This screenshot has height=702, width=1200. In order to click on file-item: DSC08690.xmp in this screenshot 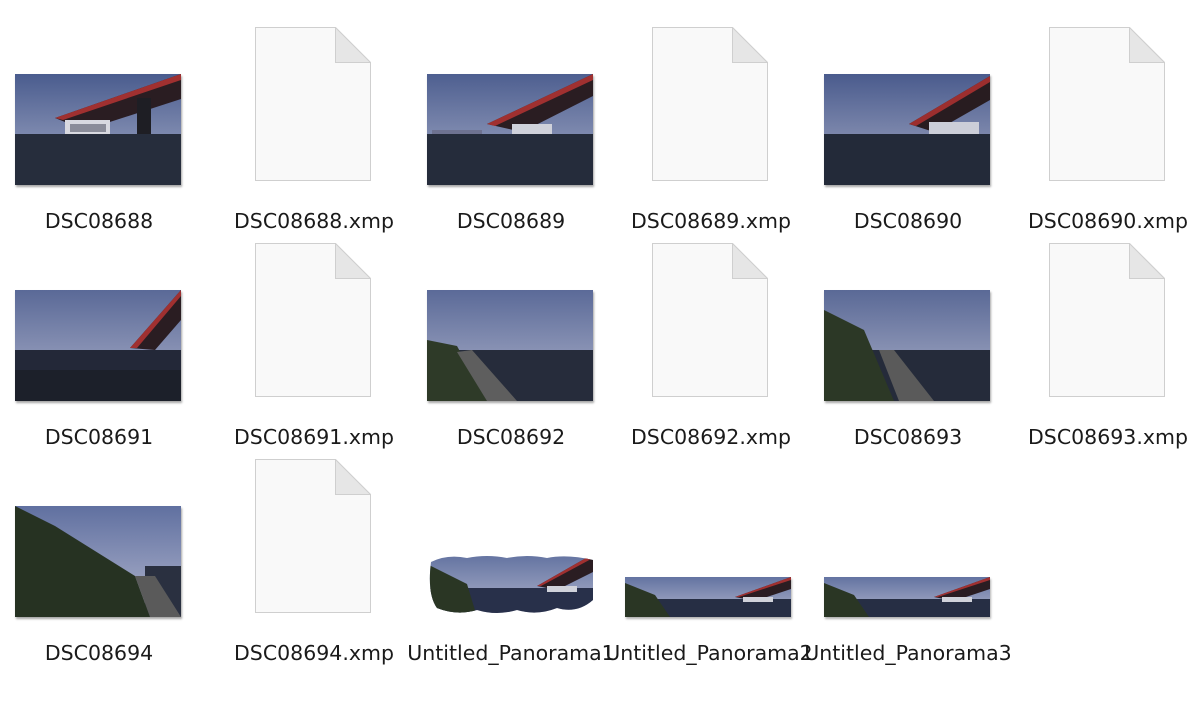, I will do `click(1104, 124)`.